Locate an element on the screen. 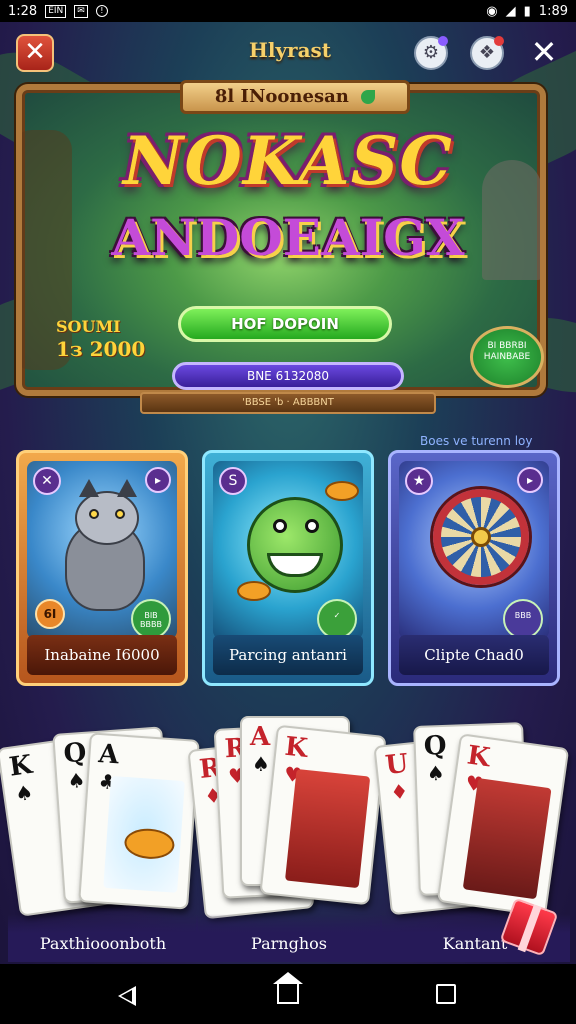 The image size is (576, 1024). banner-title-line1: NOKASC is located at coordinates (288, 161).